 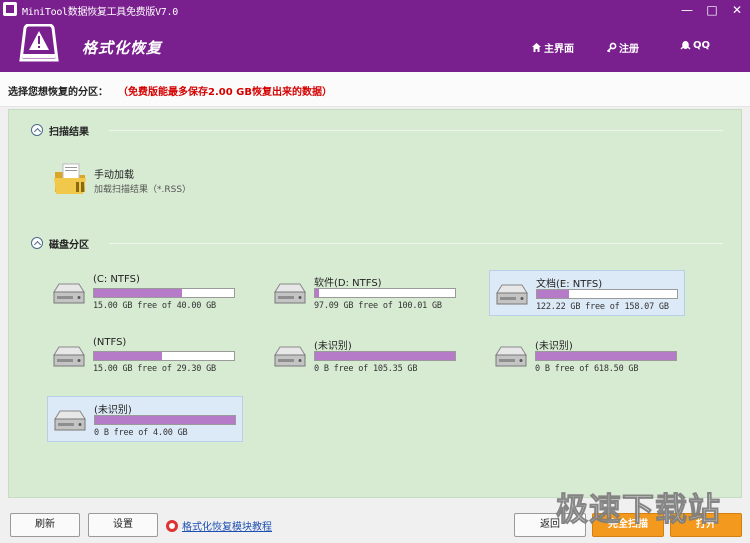 I want to click on settings-button: 设置, so click(x=123, y=525).